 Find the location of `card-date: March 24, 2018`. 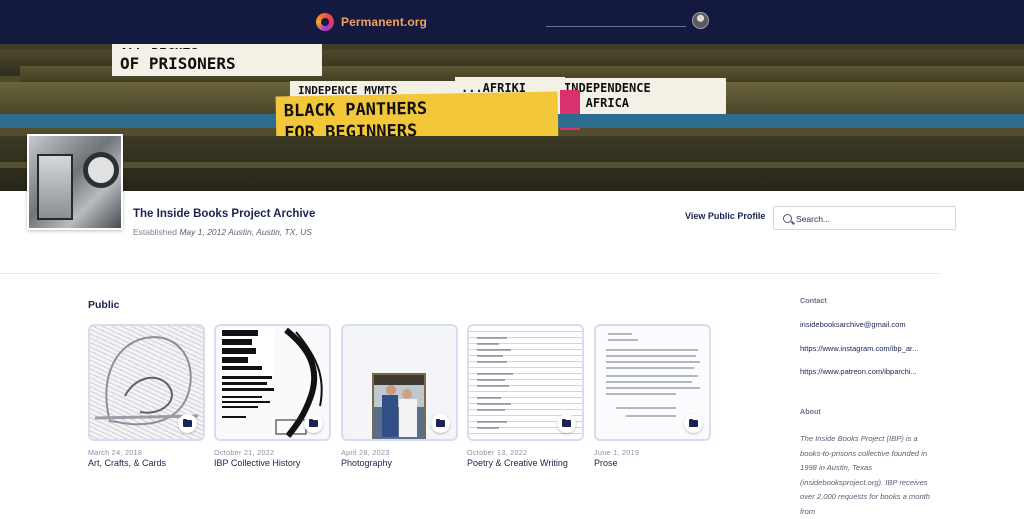

card-date: March 24, 2018 is located at coordinates (115, 452).